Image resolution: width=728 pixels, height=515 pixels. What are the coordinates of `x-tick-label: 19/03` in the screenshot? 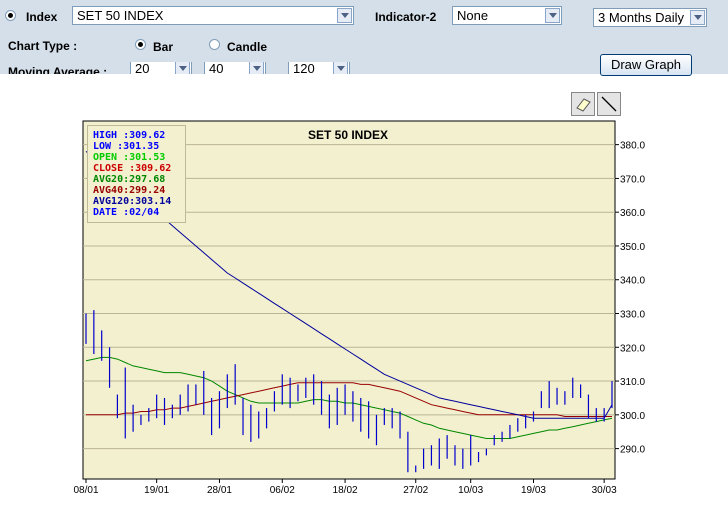 It's located at (533, 490).